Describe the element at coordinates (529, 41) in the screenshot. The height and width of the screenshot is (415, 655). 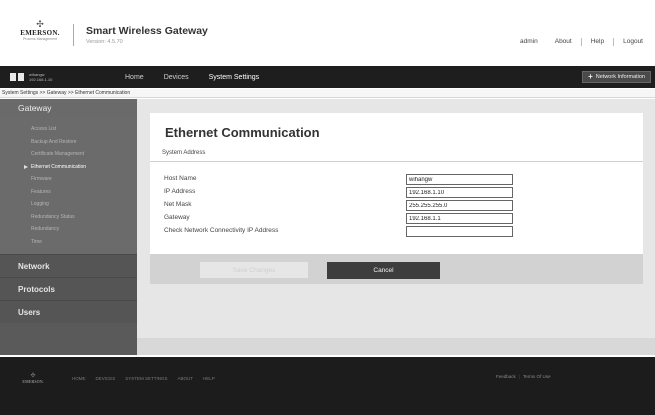
I see `user-name: admin` at that location.